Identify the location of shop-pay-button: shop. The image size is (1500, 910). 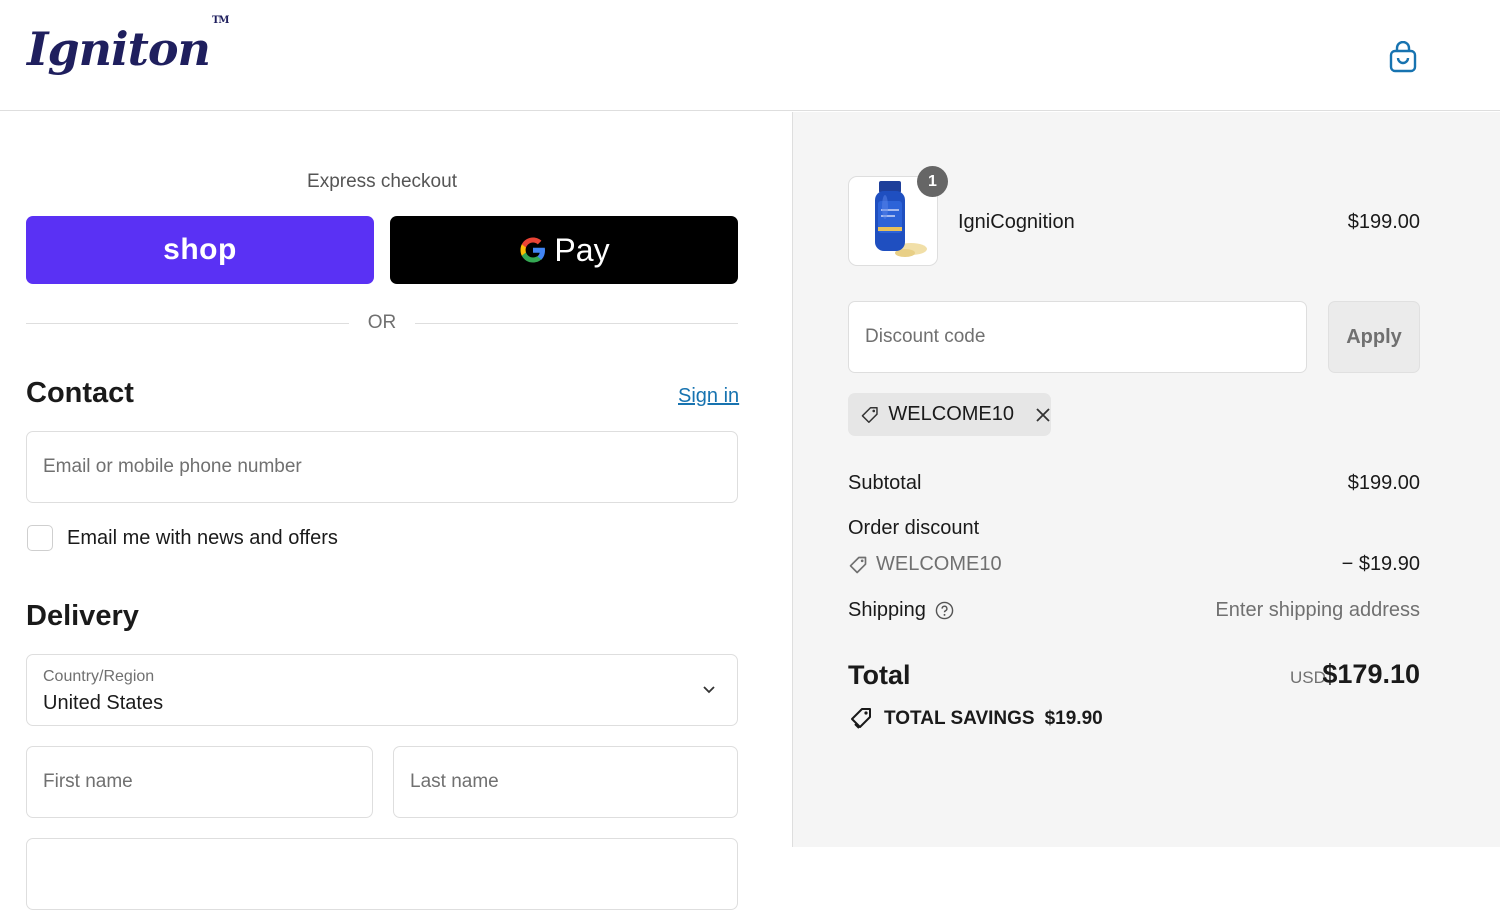
(200, 250).